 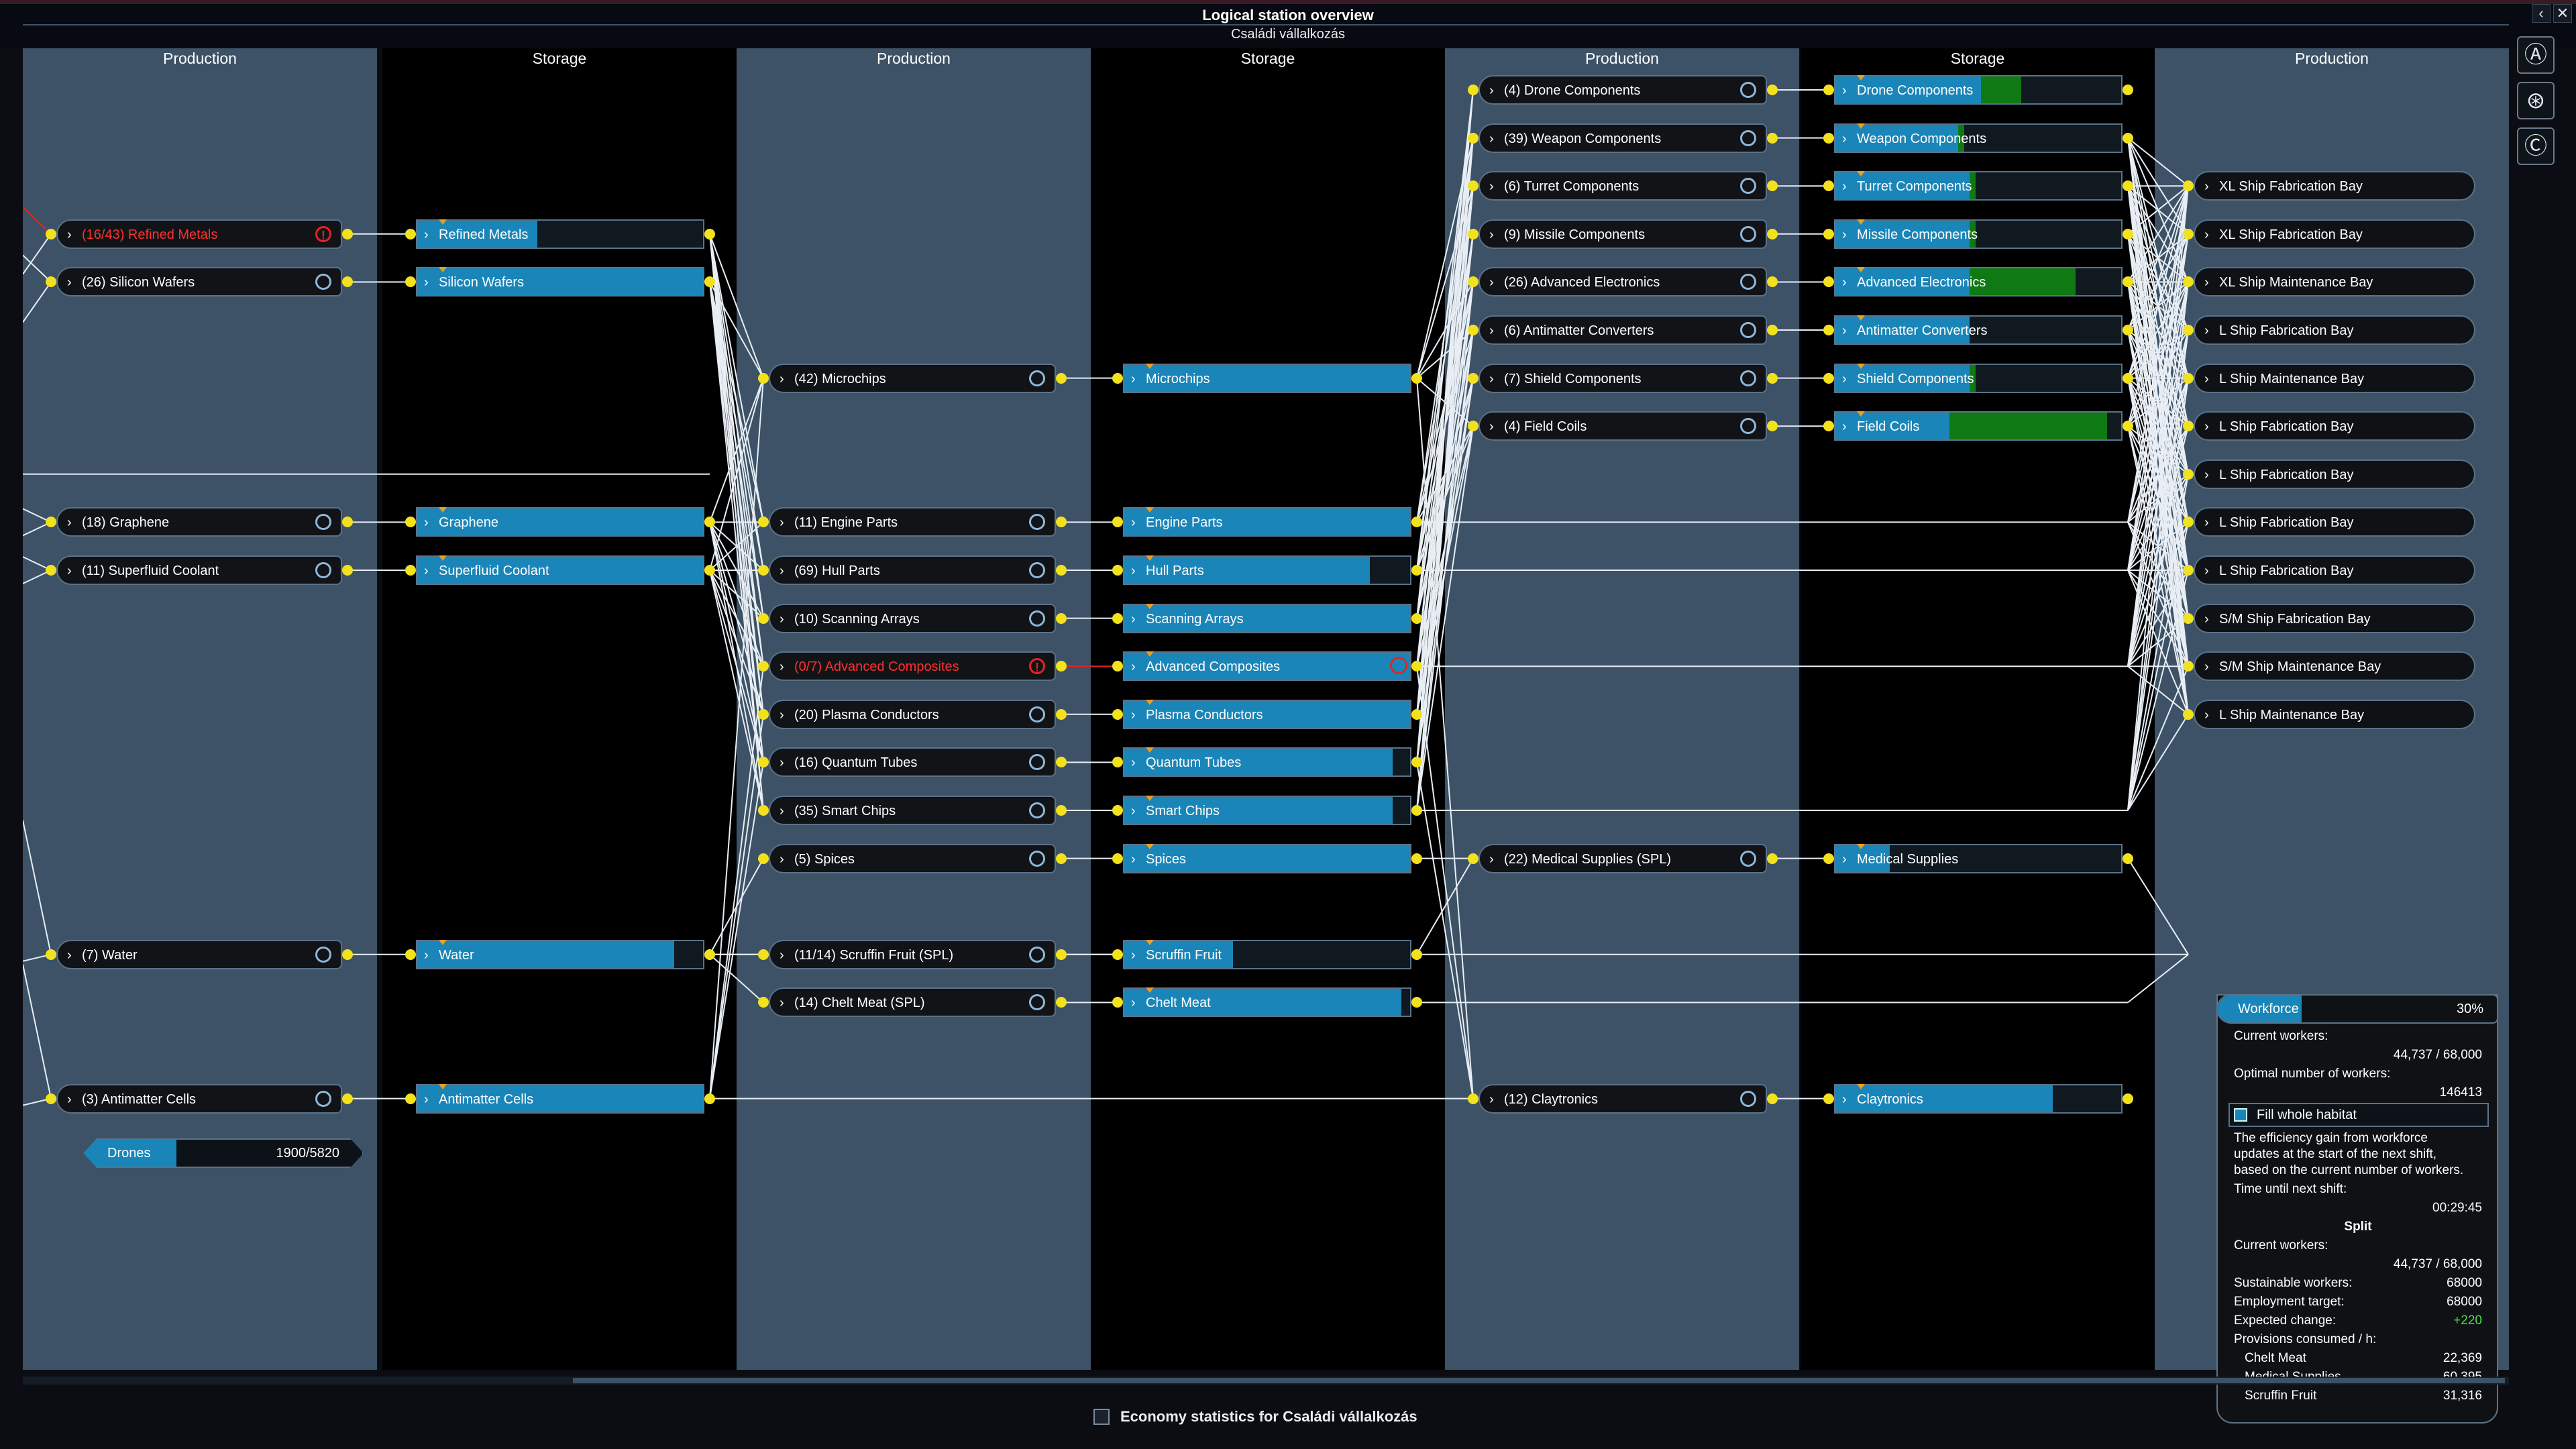 What do you see at coordinates (560, 1098) in the screenshot?
I see `storage-module: › Antimatter Cells` at bounding box center [560, 1098].